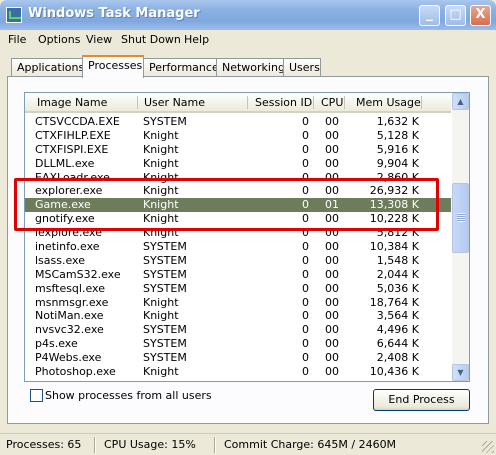  What do you see at coordinates (248, 15) in the screenshot?
I see `title-bar: Windows Task Manager _ □ X` at bounding box center [248, 15].